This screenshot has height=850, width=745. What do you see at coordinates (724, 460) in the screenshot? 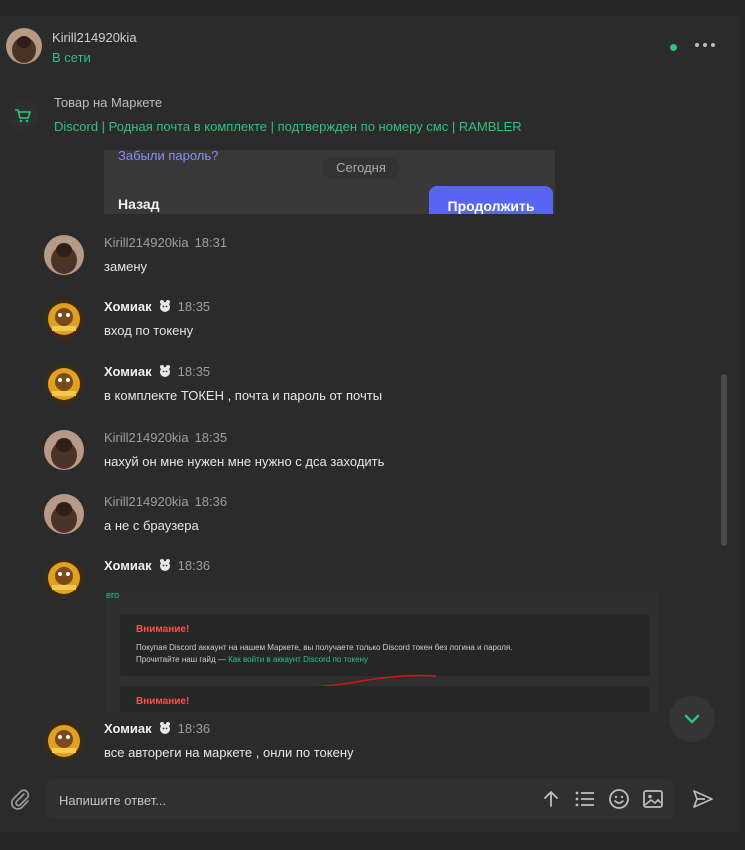
I see `scrollbar-thumb` at bounding box center [724, 460].